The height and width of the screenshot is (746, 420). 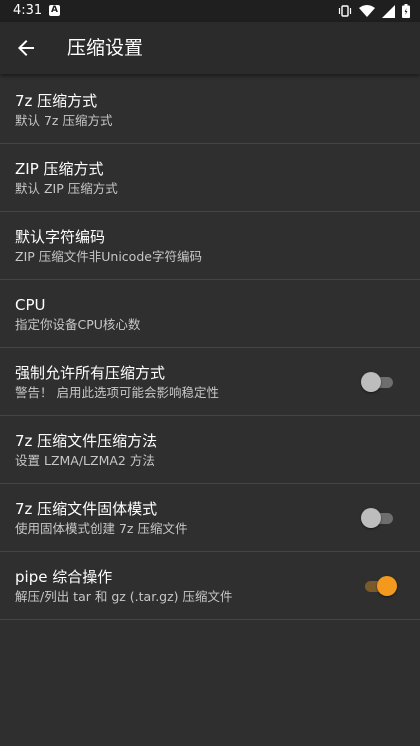 What do you see at coordinates (108, 256) in the screenshot?
I see `setting-subtitle: ZIP 压缩文件非Unicode字符编码` at bounding box center [108, 256].